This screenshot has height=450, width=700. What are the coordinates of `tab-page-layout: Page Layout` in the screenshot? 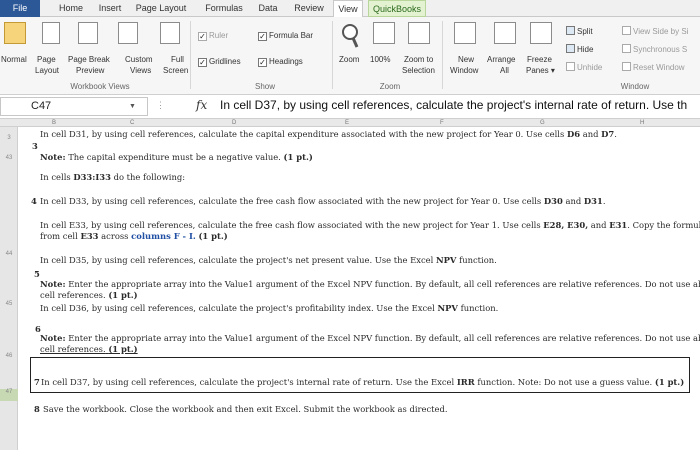 It's located at (161, 8).